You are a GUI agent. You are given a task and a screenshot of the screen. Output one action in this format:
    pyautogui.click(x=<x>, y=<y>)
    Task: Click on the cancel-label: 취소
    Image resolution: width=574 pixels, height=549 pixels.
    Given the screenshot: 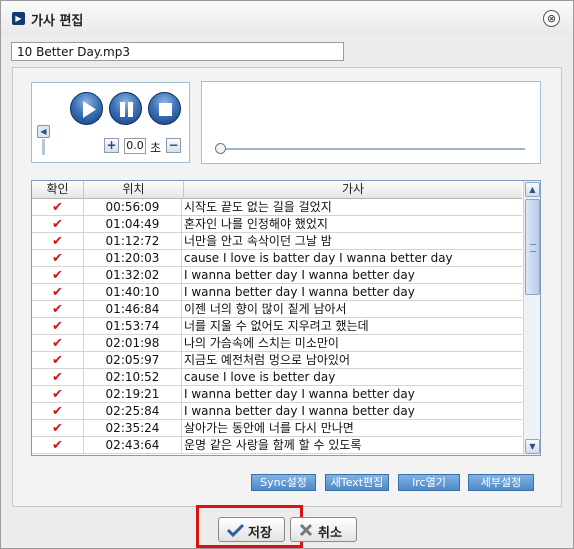 What is the action you would take?
    pyautogui.click(x=330, y=533)
    